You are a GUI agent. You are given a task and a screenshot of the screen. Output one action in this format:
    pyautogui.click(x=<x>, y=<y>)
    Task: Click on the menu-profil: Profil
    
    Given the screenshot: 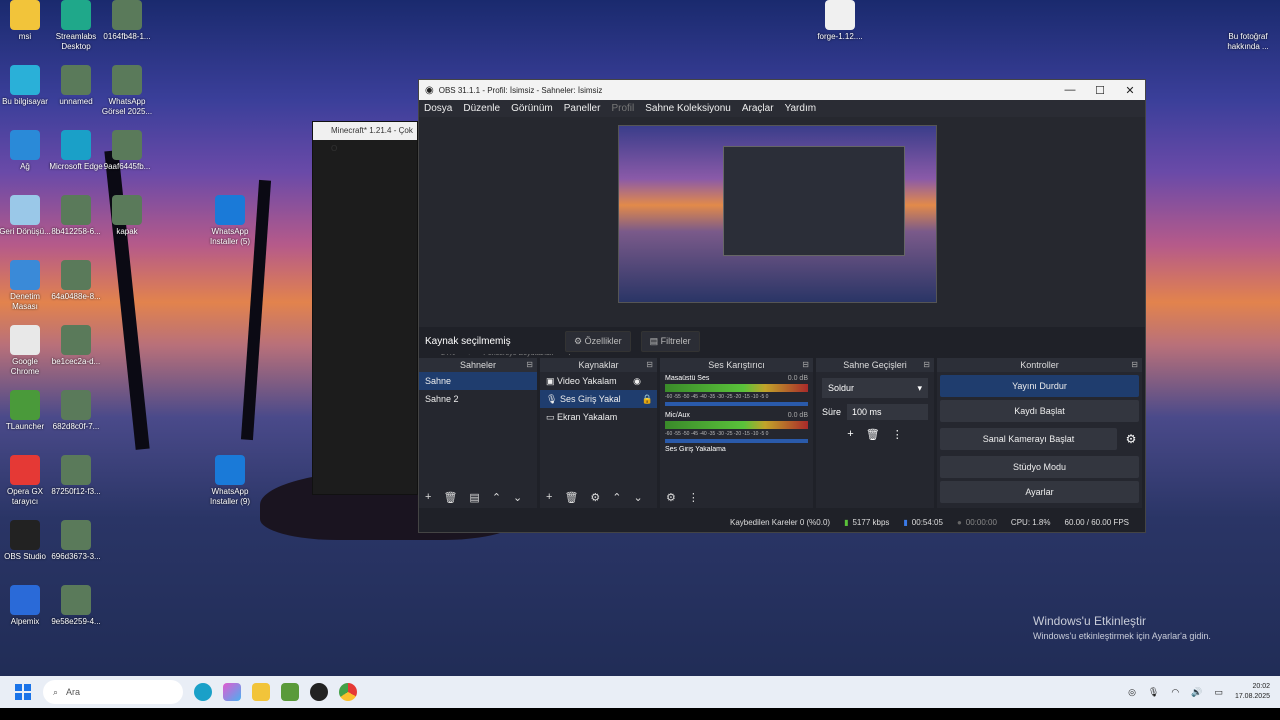 What is the action you would take?
    pyautogui.click(x=622, y=108)
    